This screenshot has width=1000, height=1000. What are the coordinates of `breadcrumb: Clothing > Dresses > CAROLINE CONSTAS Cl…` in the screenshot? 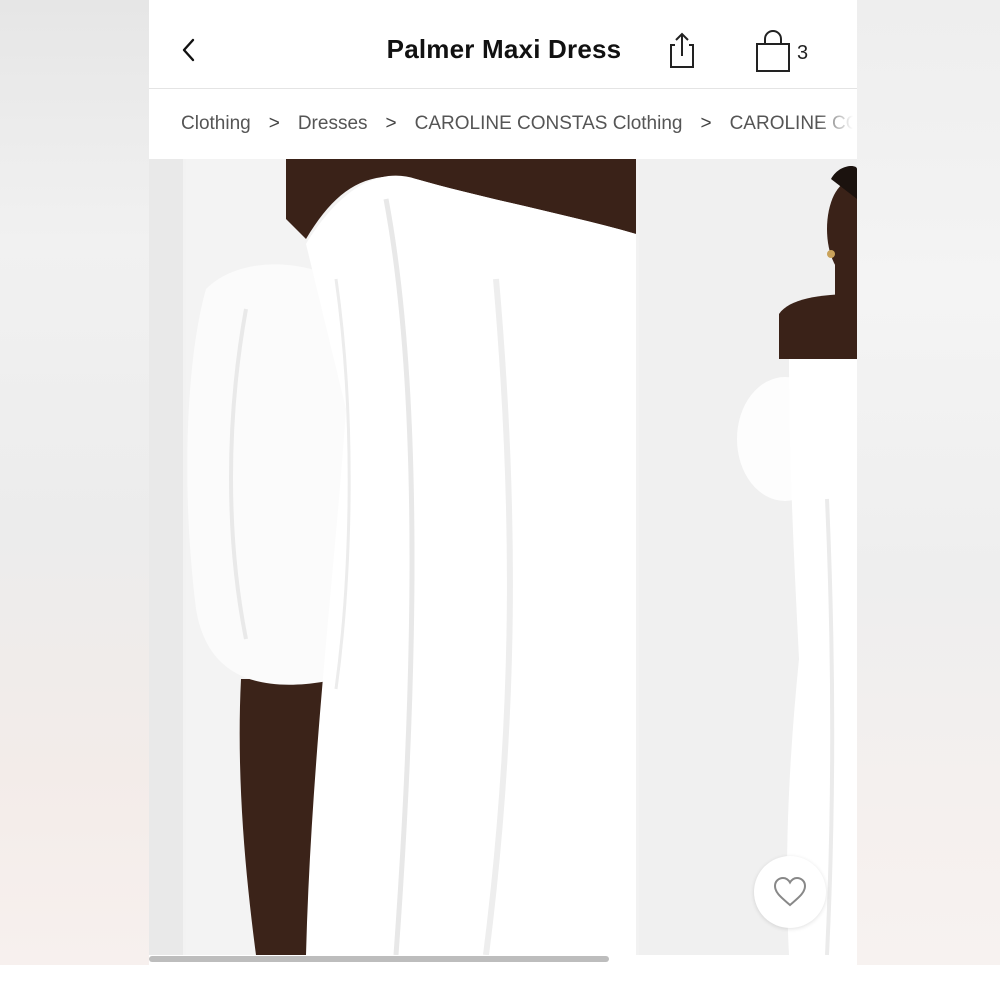 It's located at (503, 124).